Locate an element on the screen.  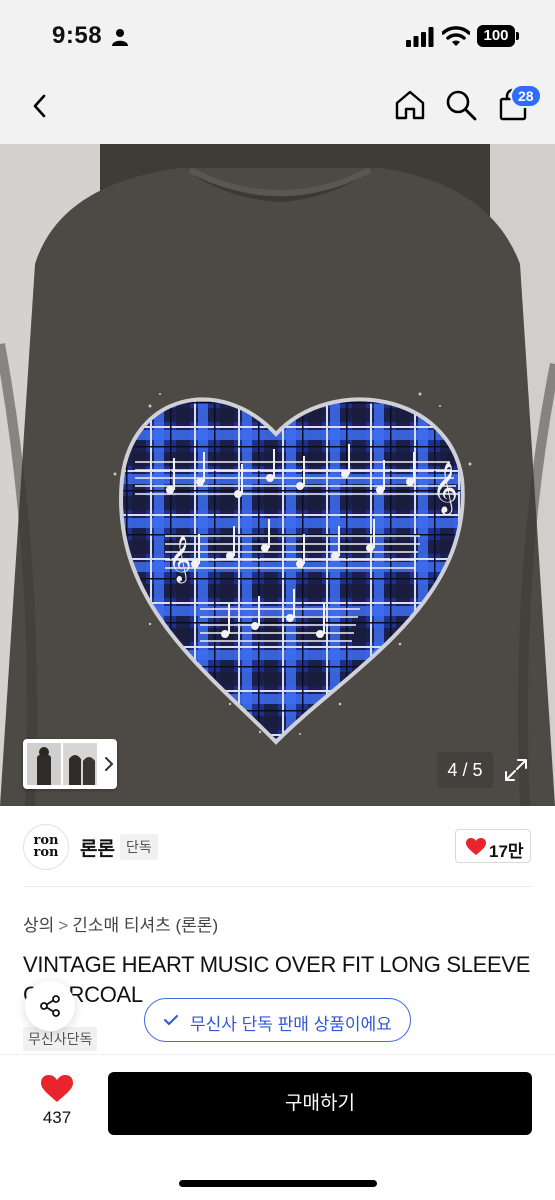
breadcrumb-category: 상의 is located at coordinates (38, 925).